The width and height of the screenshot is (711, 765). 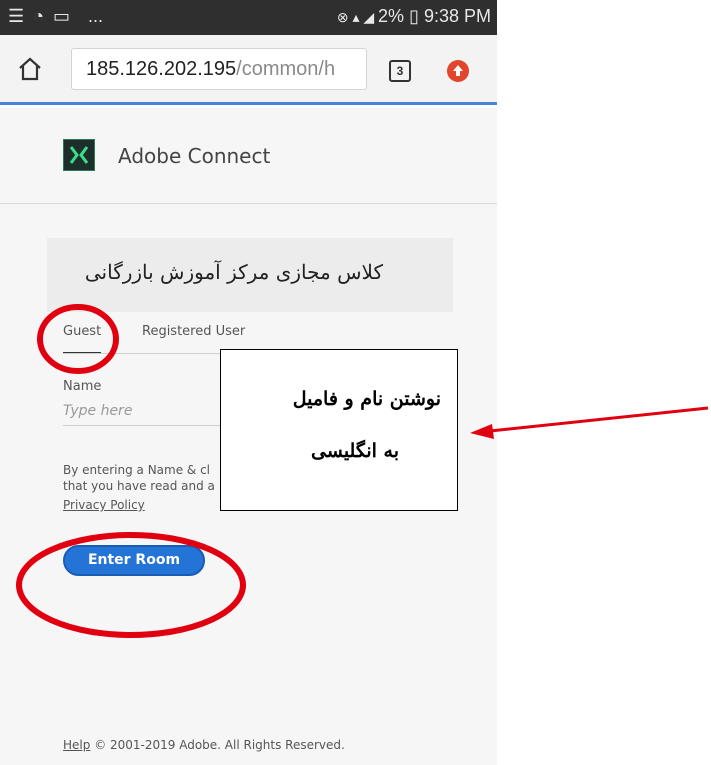 What do you see at coordinates (82, 386) in the screenshot?
I see `name-label: Name` at bounding box center [82, 386].